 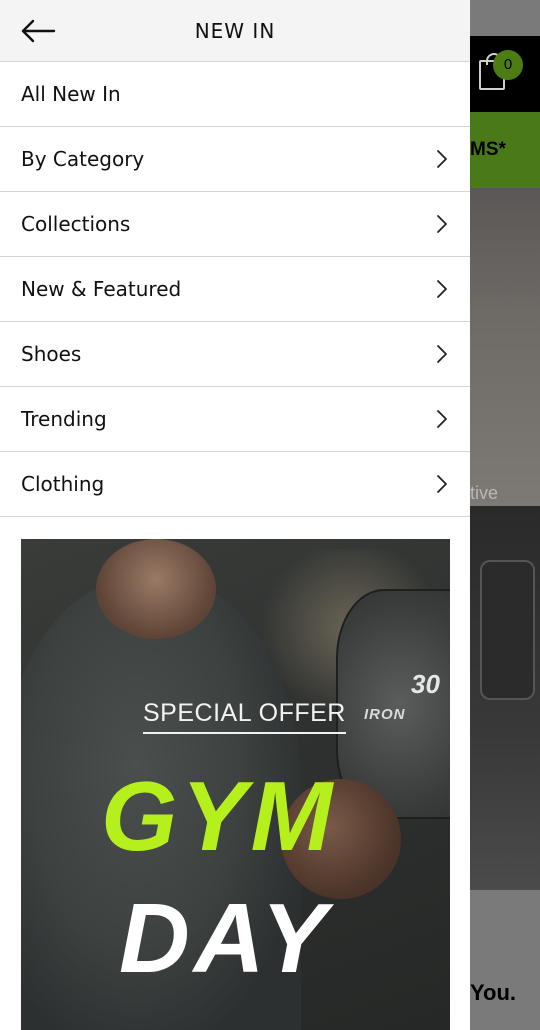 I want to click on menu-item-new-featured: New & Featured, so click(x=235, y=289).